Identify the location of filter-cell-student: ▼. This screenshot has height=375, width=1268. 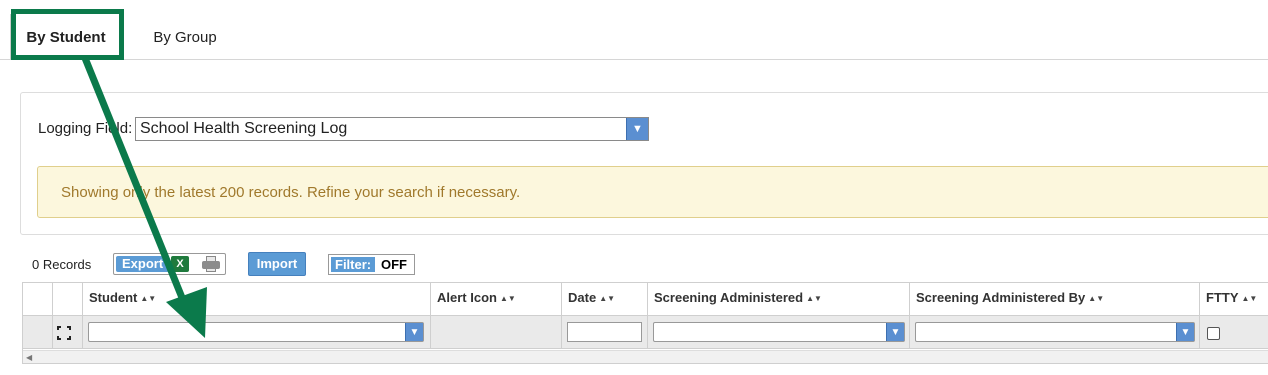
(257, 332).